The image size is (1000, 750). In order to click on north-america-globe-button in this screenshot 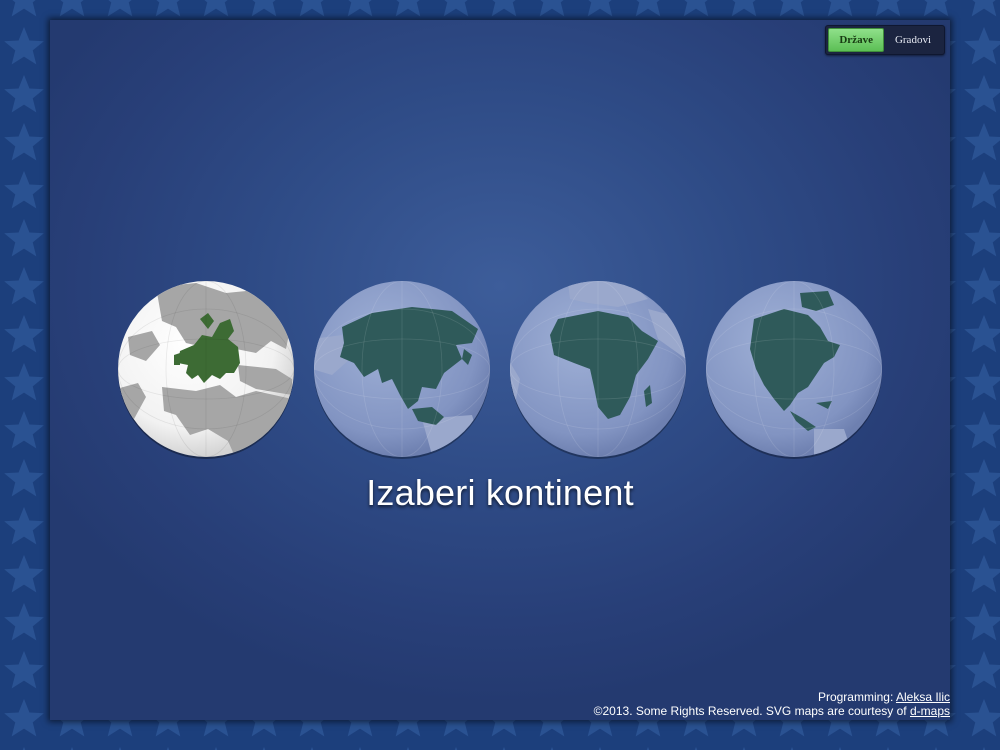, I will do `click(794, 369)`.